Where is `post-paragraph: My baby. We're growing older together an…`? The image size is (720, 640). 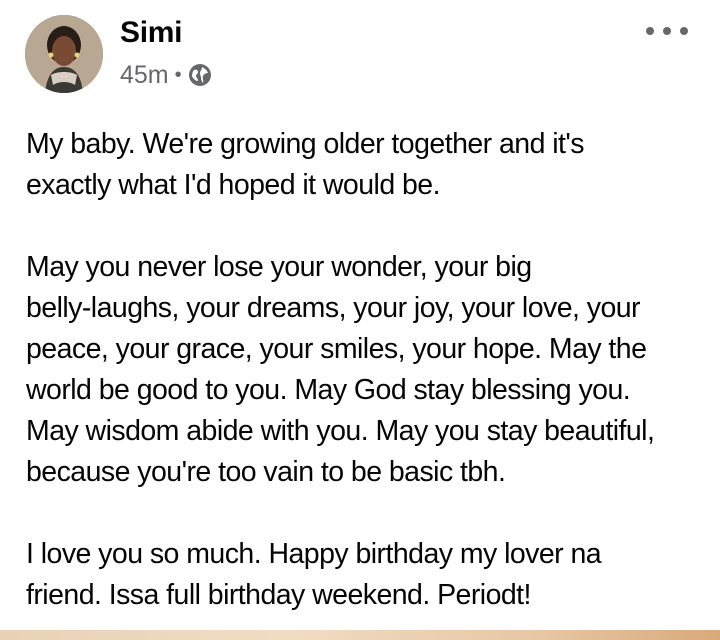 post-paragraph: My baby. We're growing older together an… is located at coordinates (368, 165).